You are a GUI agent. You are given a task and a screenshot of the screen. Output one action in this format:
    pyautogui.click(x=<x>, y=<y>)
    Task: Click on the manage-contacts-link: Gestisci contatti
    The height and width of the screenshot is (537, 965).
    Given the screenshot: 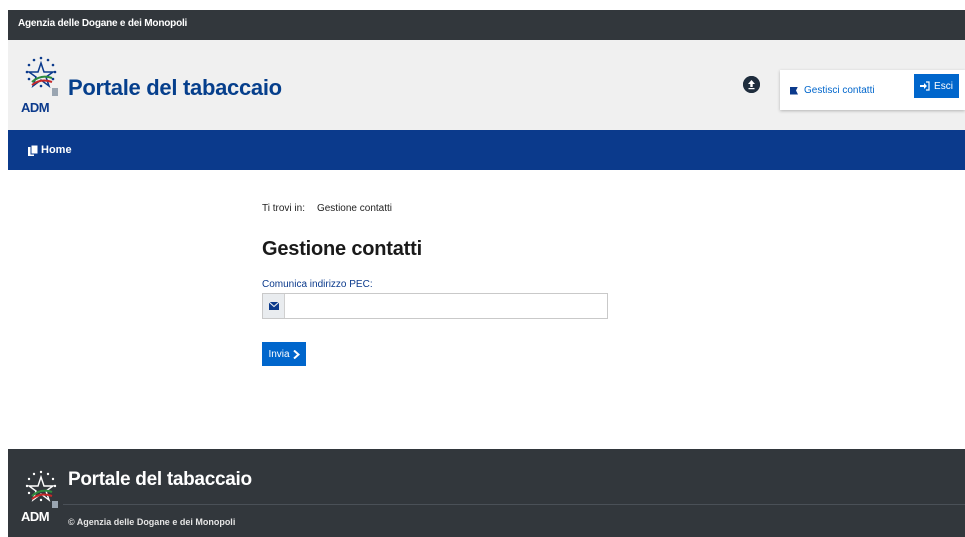 What is the action you would take?
    pyautogui.click(x=832, y=90)
    